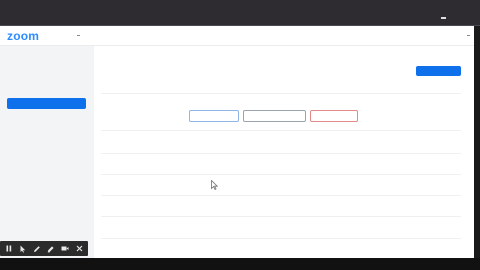 Image resolution: width=480 pixels, height=270 pixels. I want to click on window-titlebar, so click(240, 13).